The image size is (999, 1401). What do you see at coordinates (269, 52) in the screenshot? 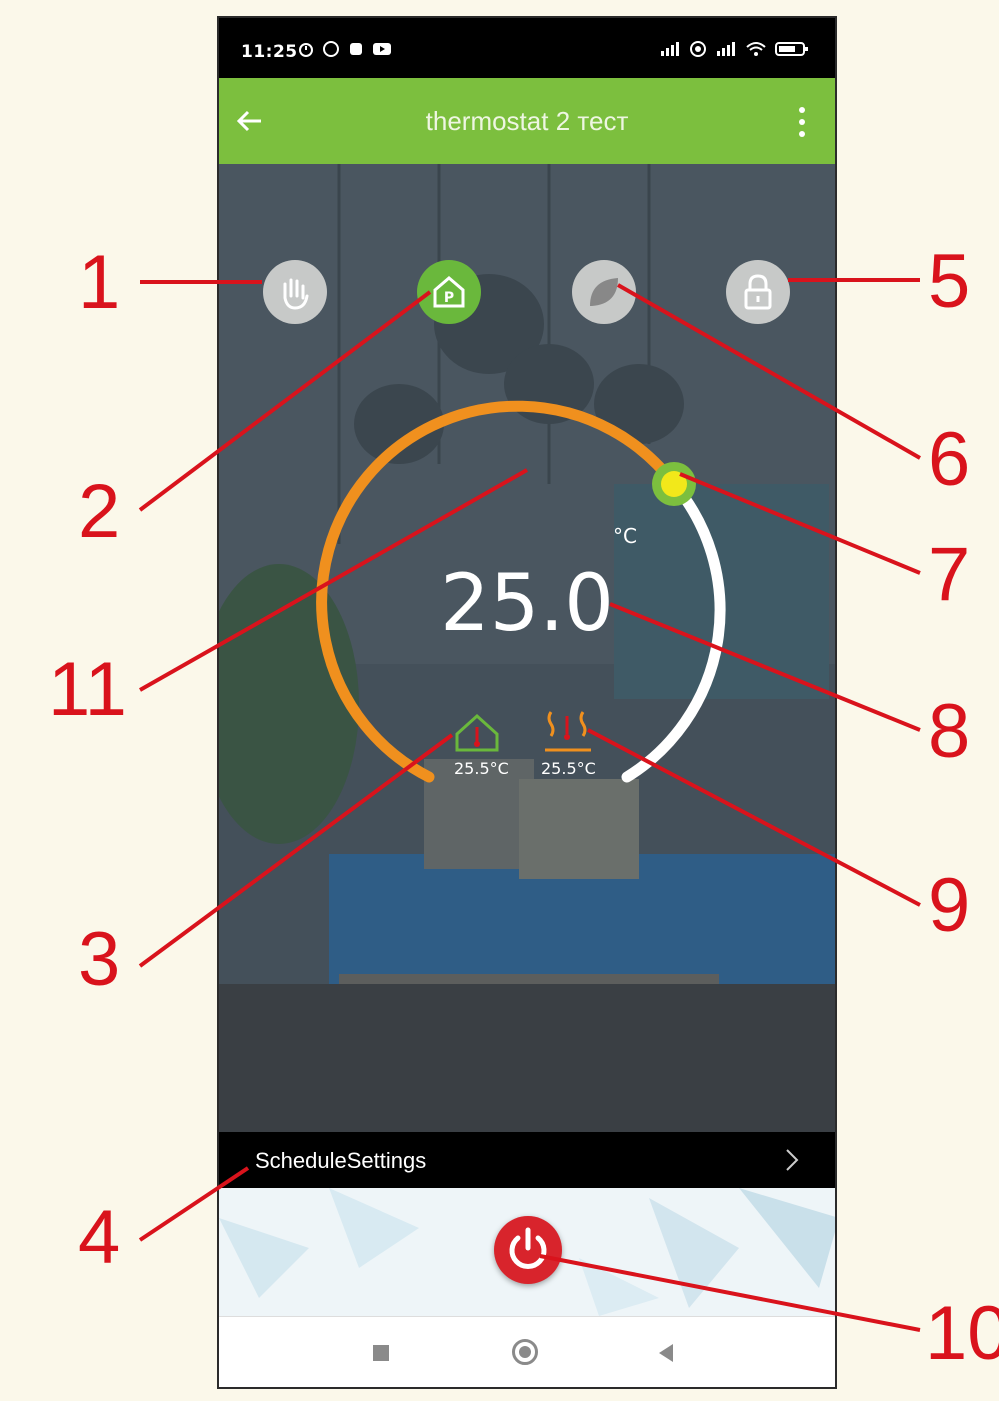
I see `status-time: 11:25` at bounding box center [269, 52].